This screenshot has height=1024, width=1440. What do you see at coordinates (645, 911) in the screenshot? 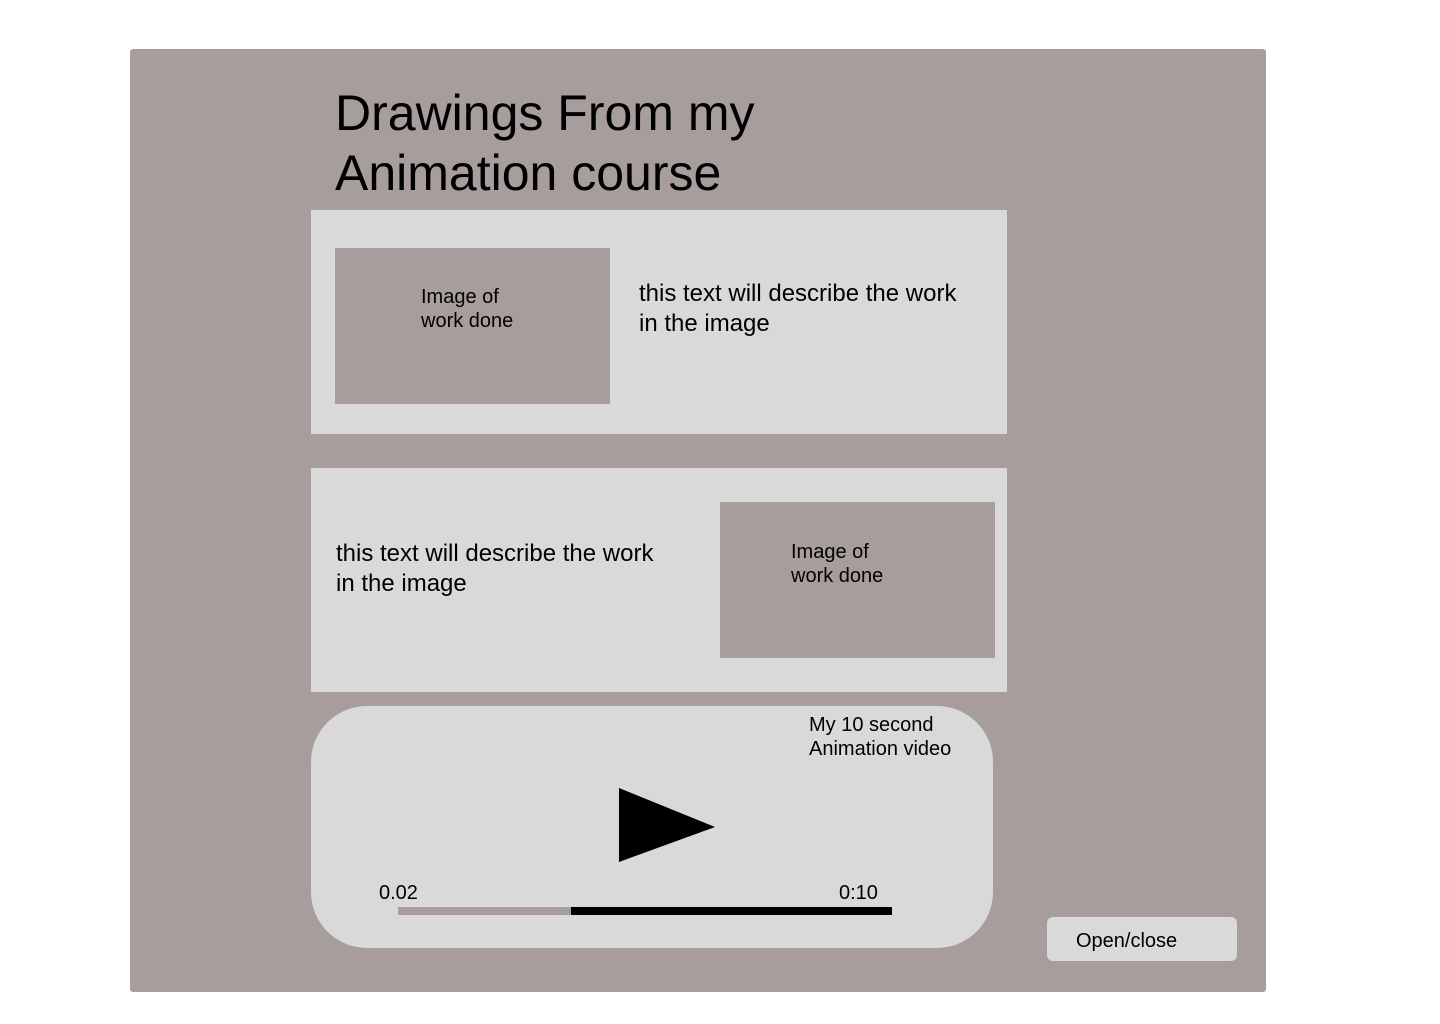
I see `progress-bar` at bounding box center [645, 911].